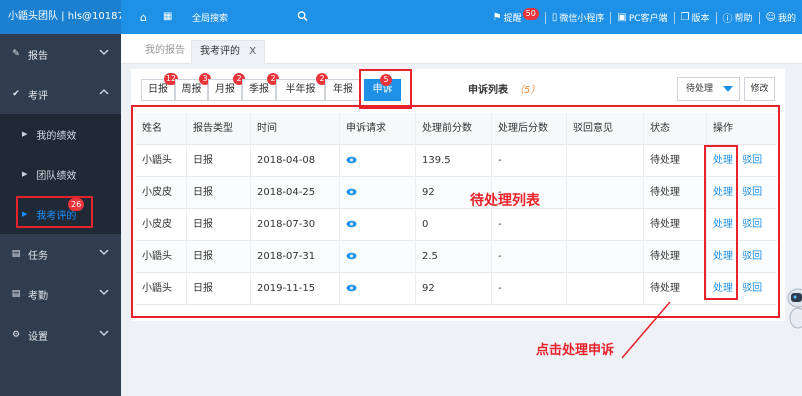  Describe the element at coordinates (38, 296) in the screenshot. I see `sidebar-item-label: 考勤` at that location.